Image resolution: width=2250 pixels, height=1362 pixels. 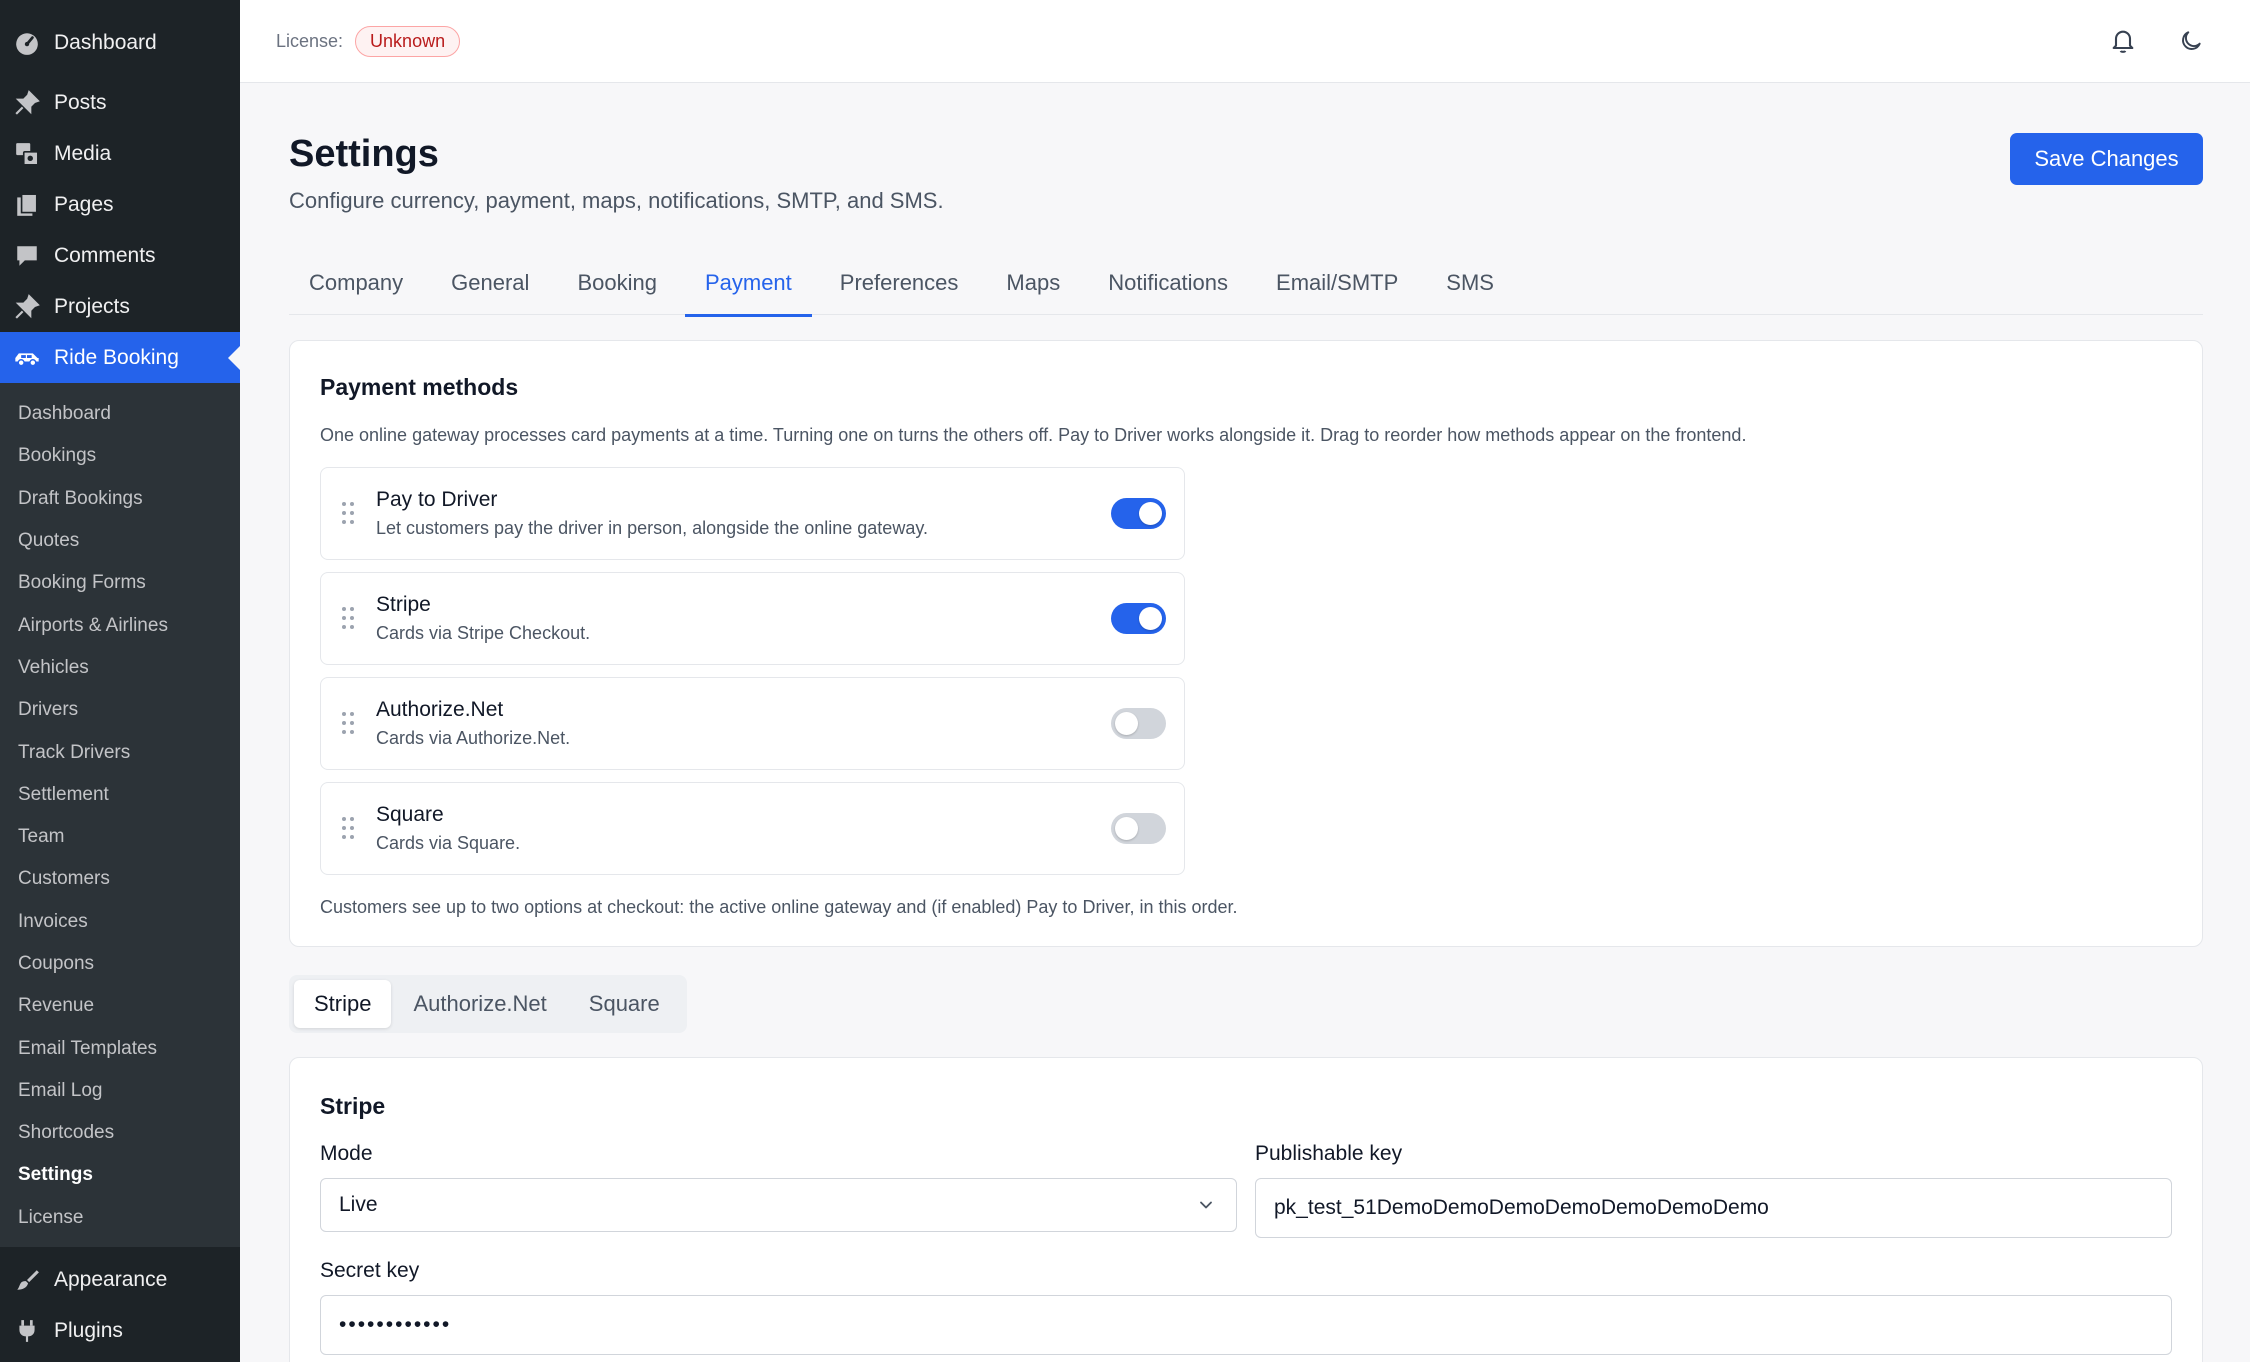 I want to click on method-name: Pay to Driver, so click(x=437, y=499).